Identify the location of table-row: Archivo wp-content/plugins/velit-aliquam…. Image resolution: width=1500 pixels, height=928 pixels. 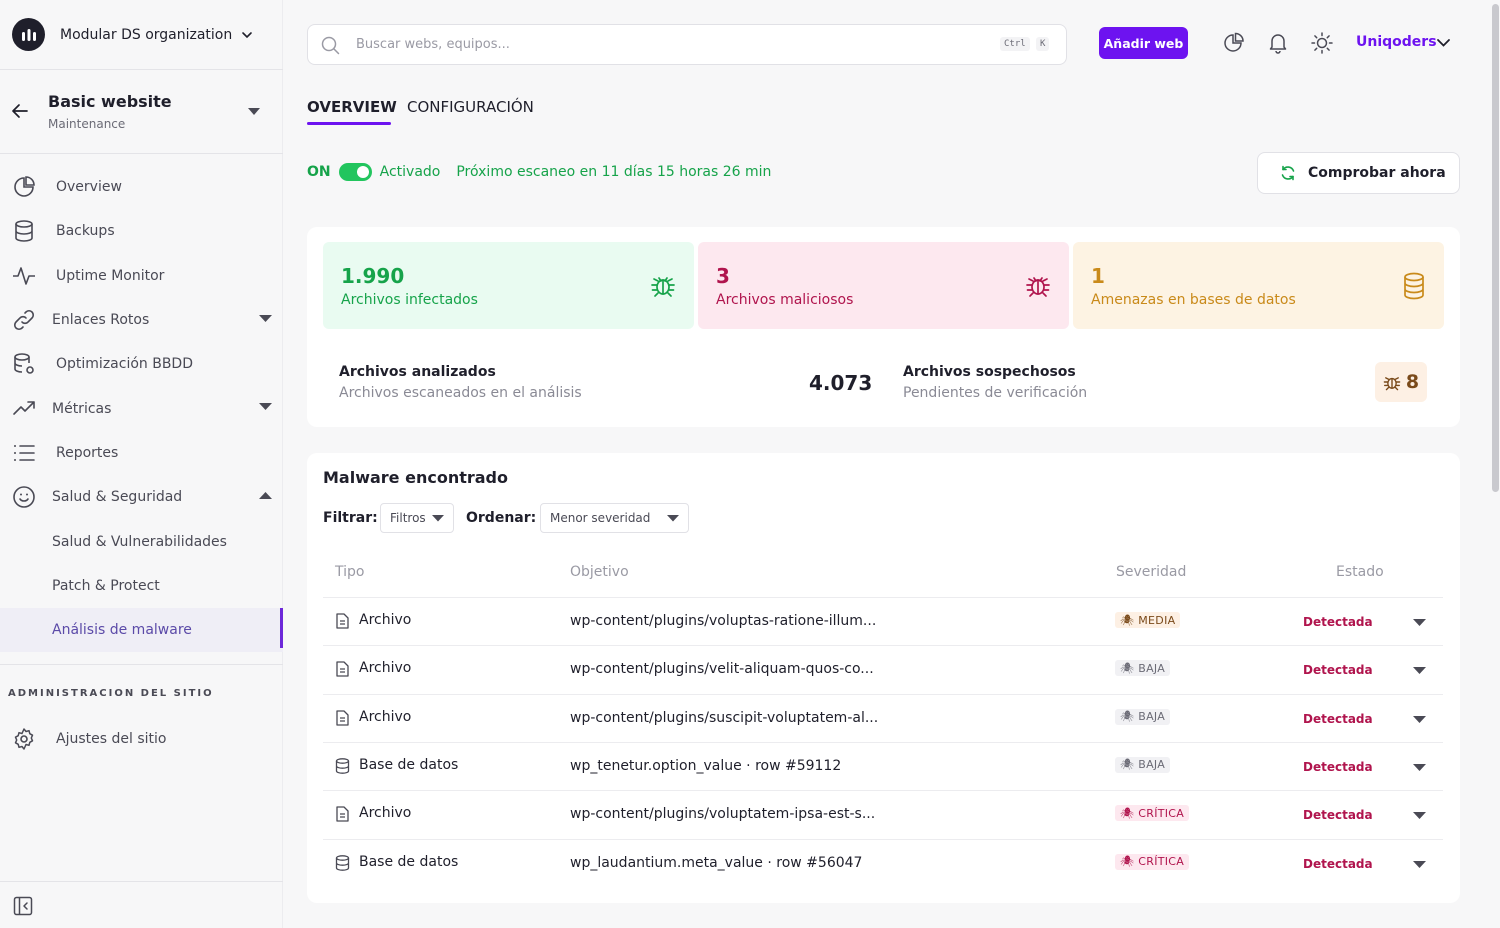
(883, 669).